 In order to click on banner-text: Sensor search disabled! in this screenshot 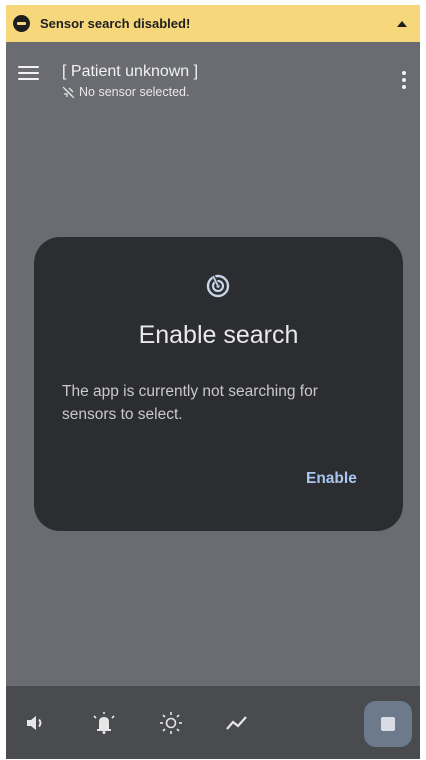, I will do `click(115, 23)`.